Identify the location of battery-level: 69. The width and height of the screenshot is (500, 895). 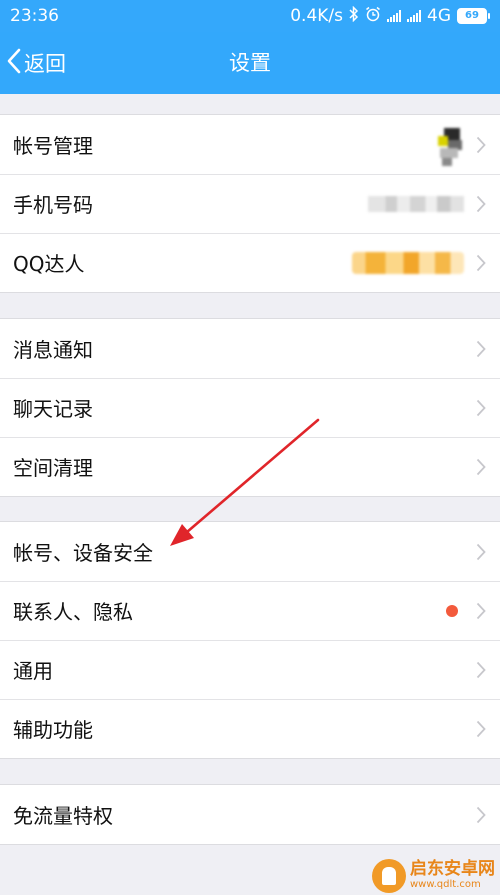
(472, 16).